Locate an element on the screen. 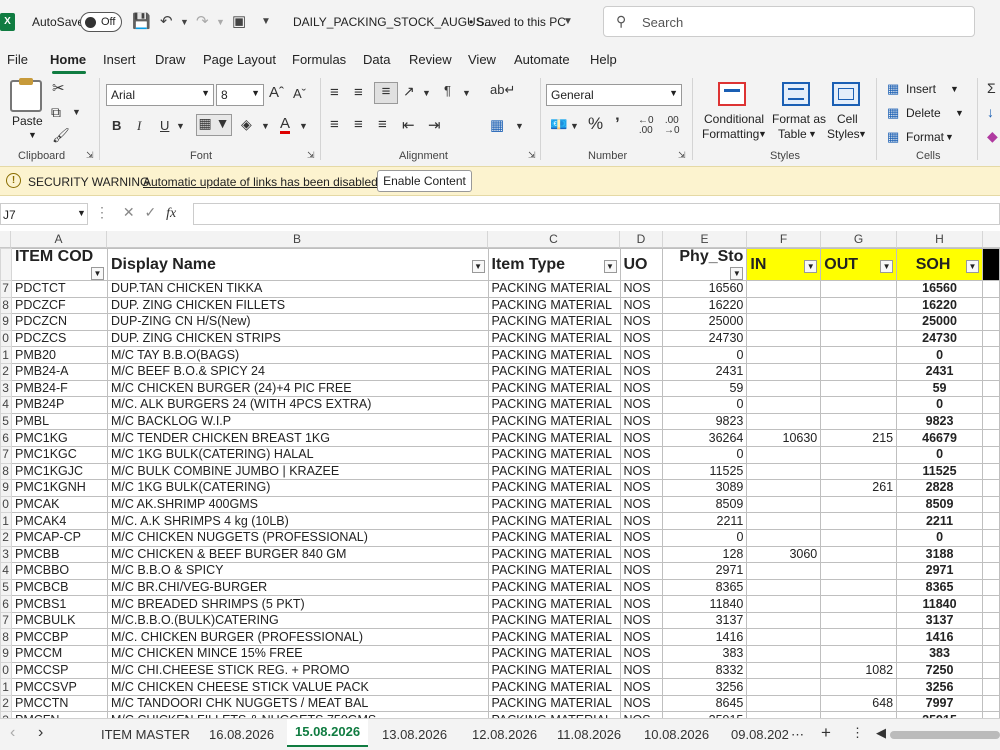 Image resolution: width=1000 pixels, height=750 pixels. wrap-text-icon: ab↵ is located at coordinates (502, 90).